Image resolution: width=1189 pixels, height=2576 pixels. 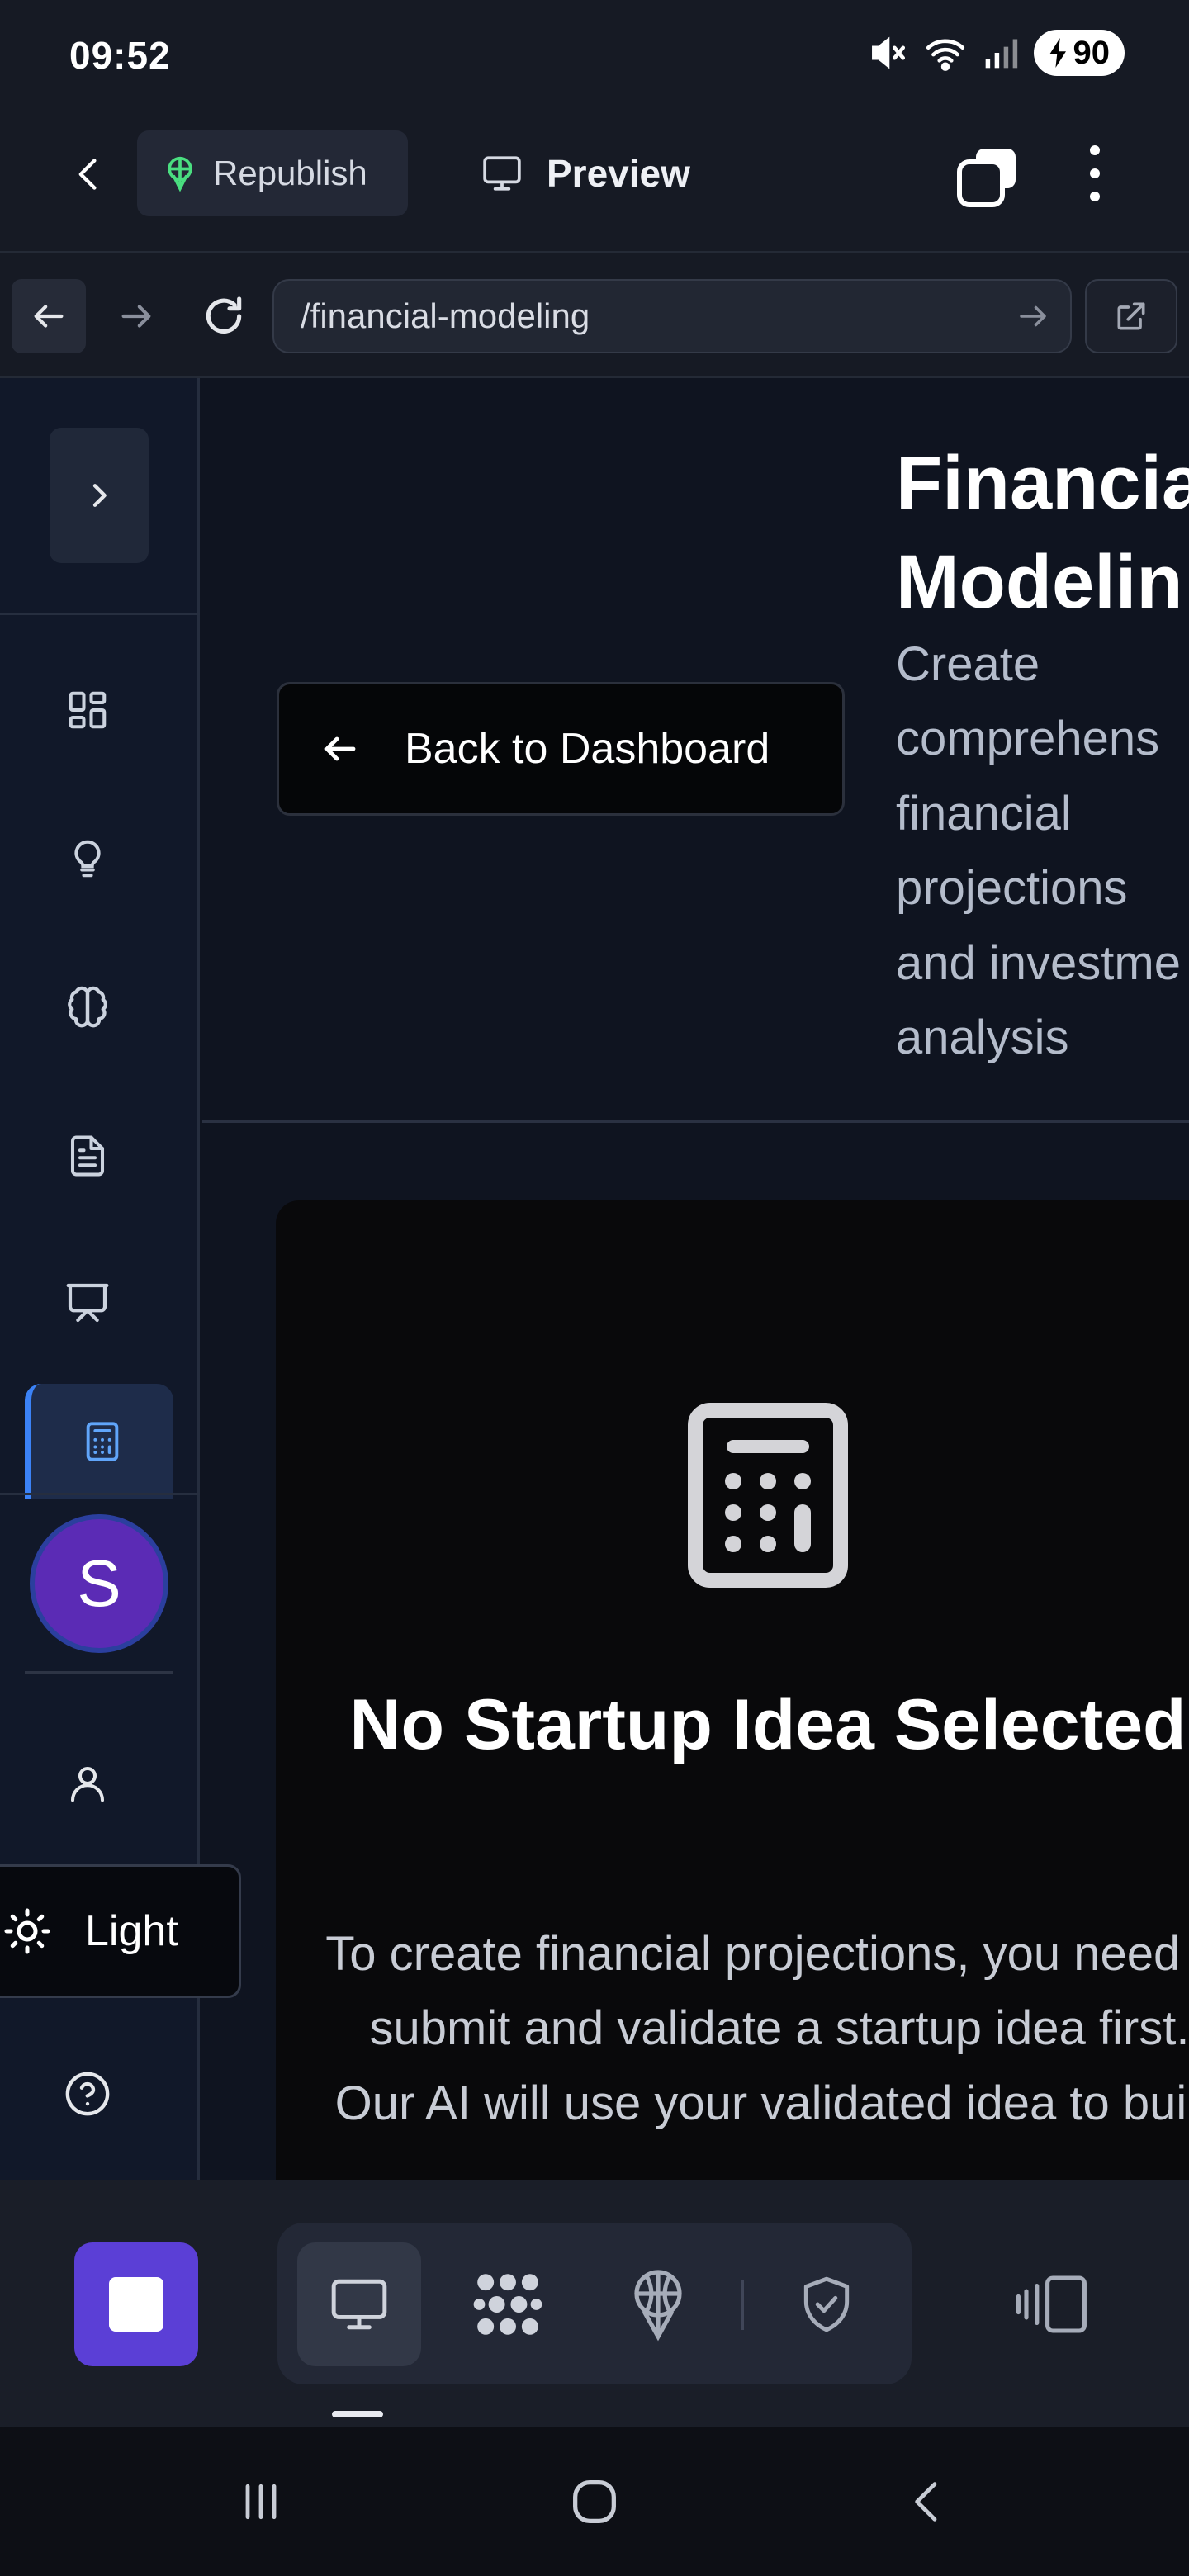 I want to click on signal-icon, so click(x=1001, y=54).